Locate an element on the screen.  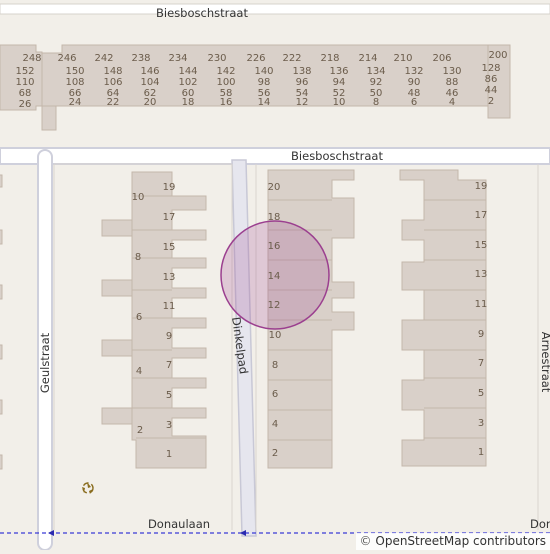
house-number: 206 is located at coordinates (441, 58).